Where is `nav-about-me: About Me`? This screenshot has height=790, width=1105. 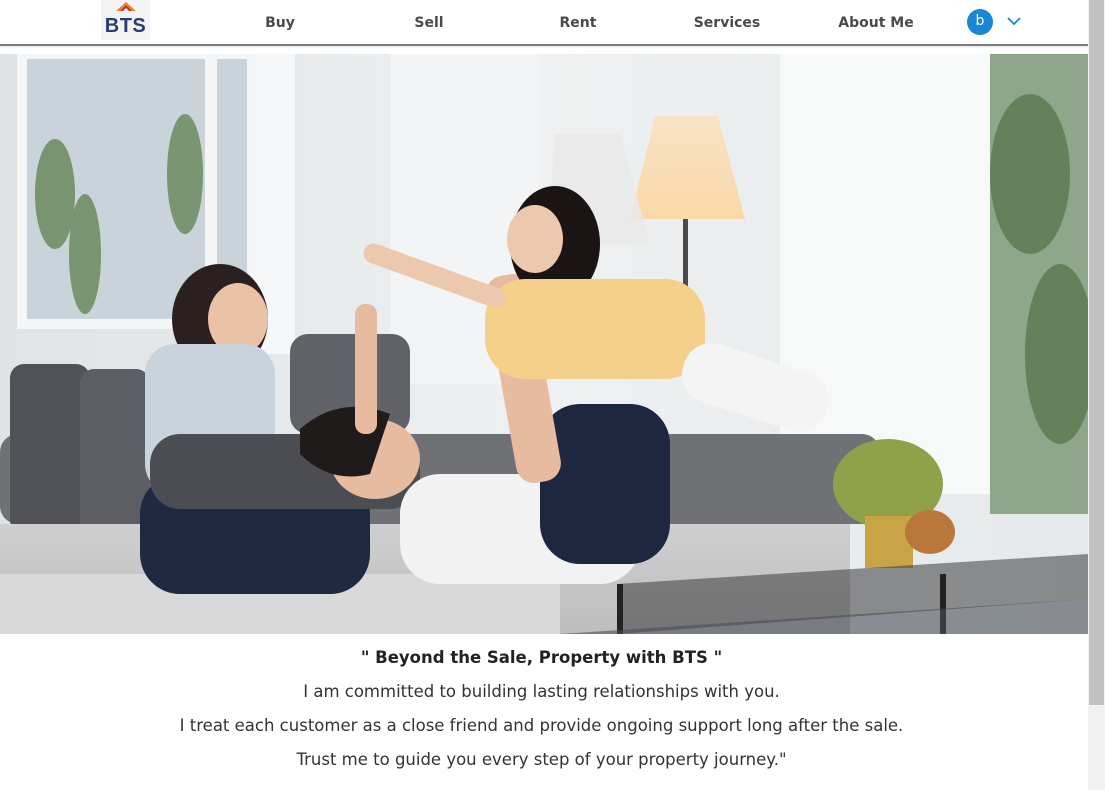
nav-about-me: About Me is located at coordinates (876, 23).